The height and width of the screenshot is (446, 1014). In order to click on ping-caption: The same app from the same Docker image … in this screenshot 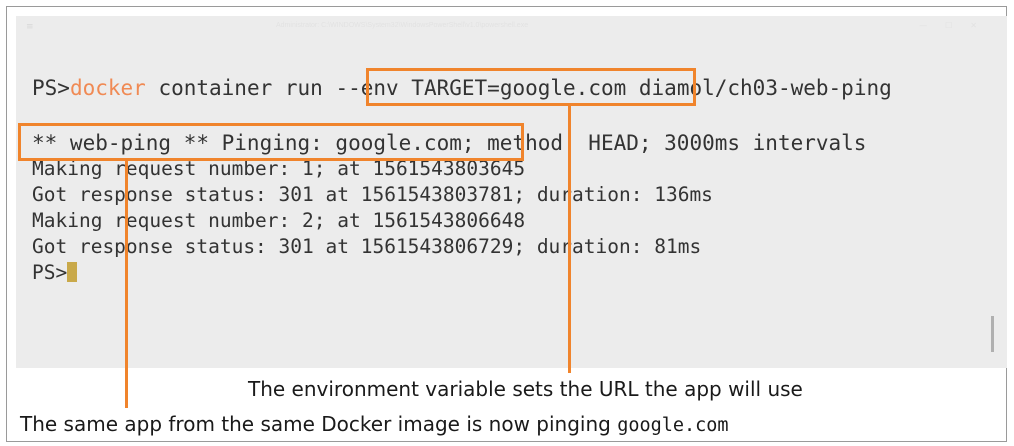, I will do `click(374, 424)`.